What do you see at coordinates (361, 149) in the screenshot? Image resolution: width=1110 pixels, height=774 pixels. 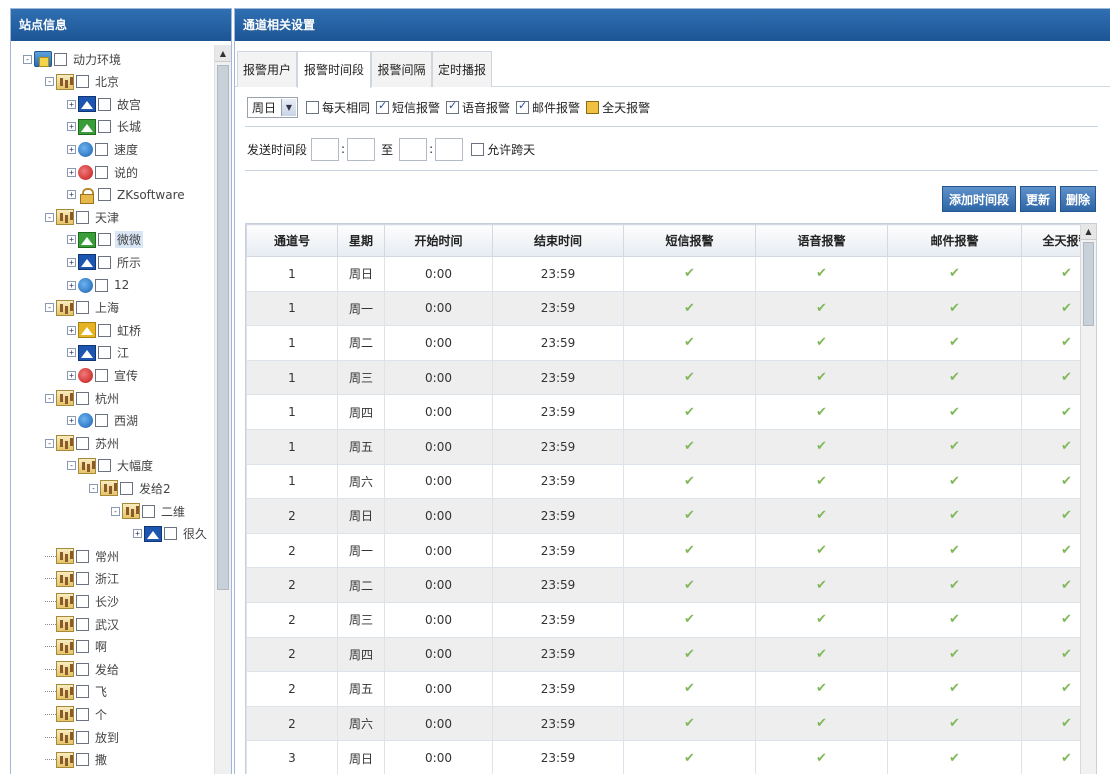 I see `start-minute-input` at bounding box center [361, 149].